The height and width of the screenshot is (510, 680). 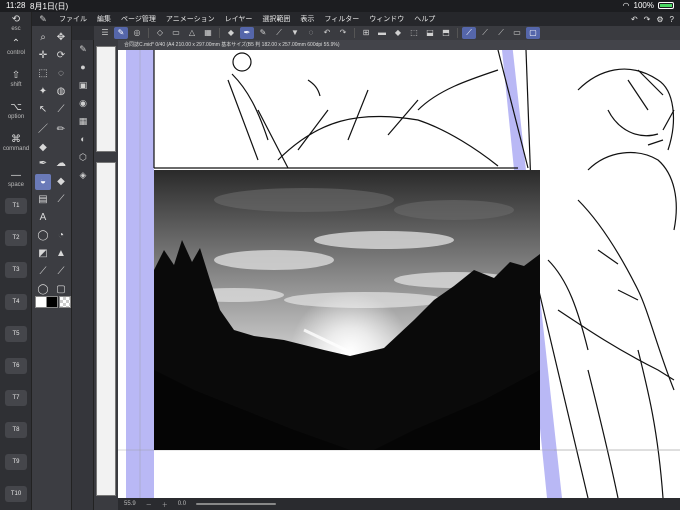 What do you see at coordinates (43, 236) in the screenshot?
I see `balloon-tool-icon: ◯` at bounding box center [43, 236].